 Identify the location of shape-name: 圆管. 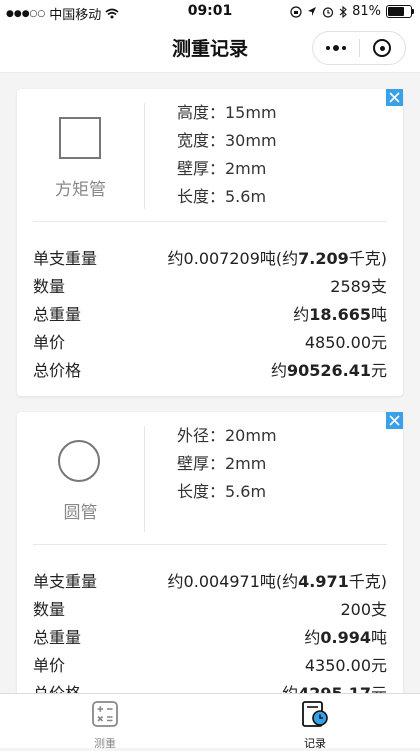
(80, 513).